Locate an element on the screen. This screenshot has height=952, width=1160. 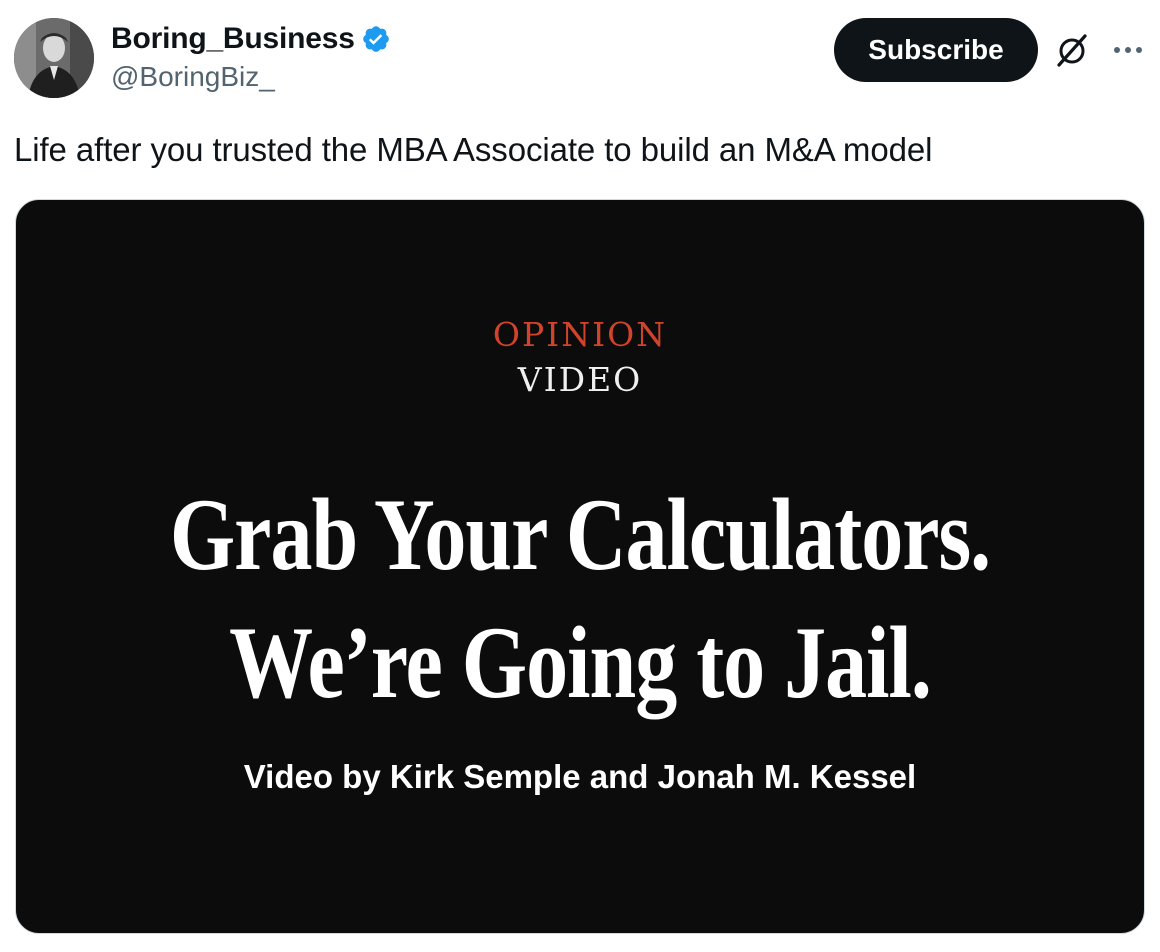
author-name-row: Boring_Business is located at coordinates (251, 39).